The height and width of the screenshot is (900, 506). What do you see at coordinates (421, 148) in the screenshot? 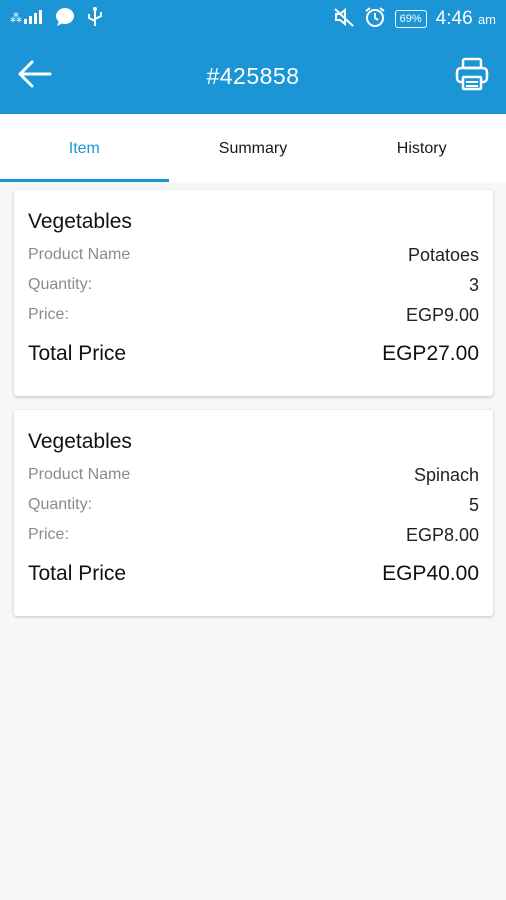
I see `tab-history: History` at bounding box center [421, 148].